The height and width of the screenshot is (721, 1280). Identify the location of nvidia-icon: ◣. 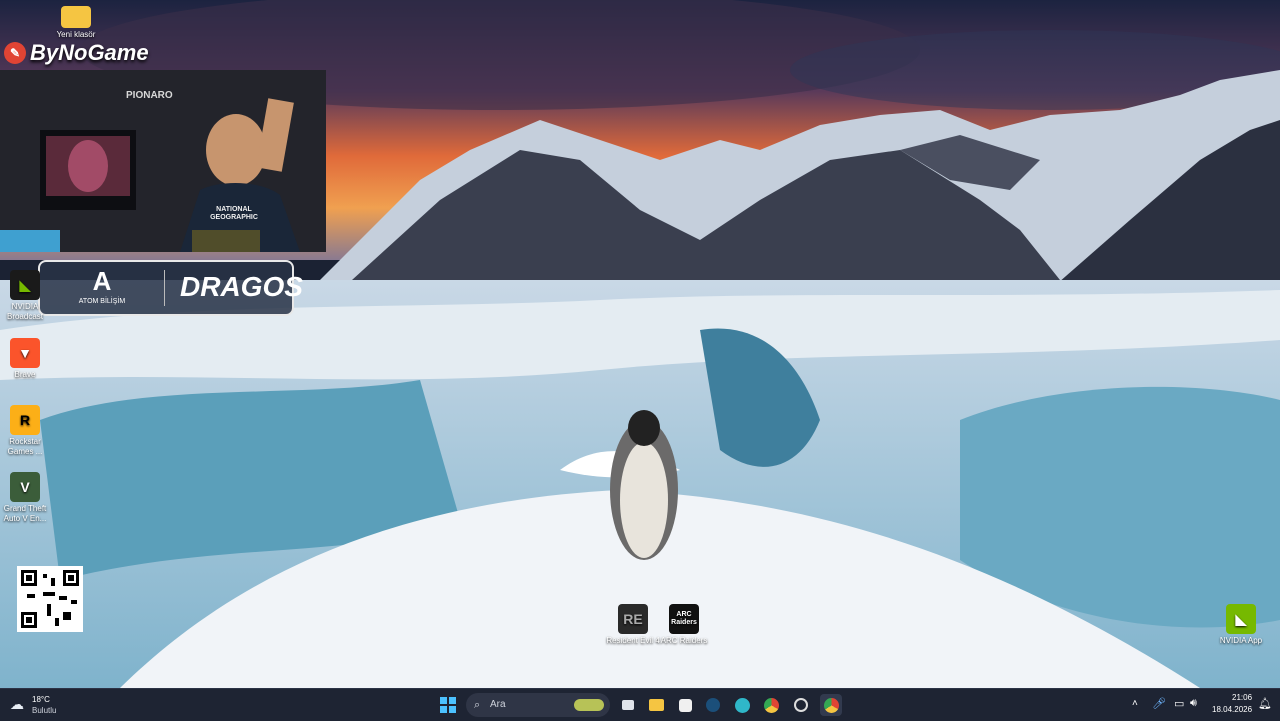
(25, 285).